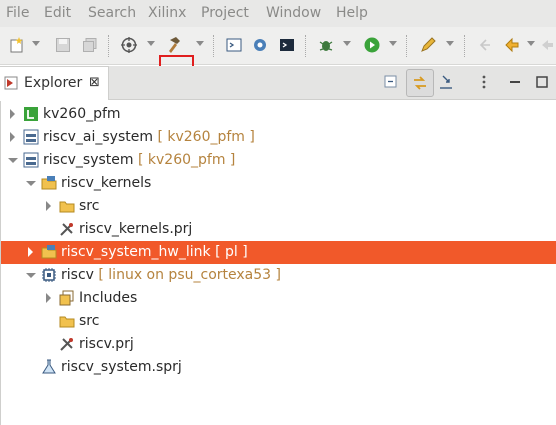 The height and width of the screenshot is (425, 556). I want to click on menu-help: Help, so click(352, 13).